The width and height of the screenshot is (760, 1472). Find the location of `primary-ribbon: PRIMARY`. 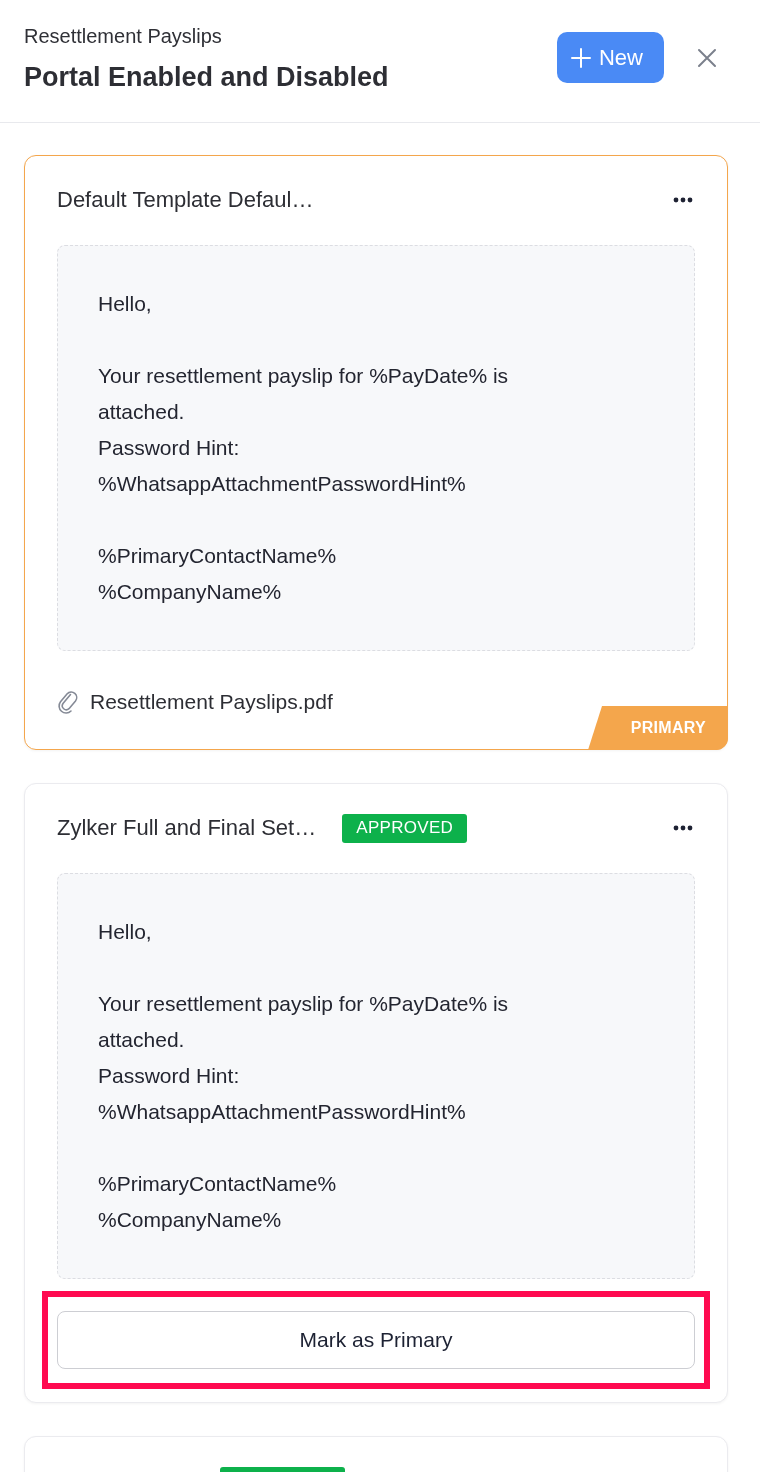

primary-ribbon: PRIMARY is located at coordinates (658, 728).